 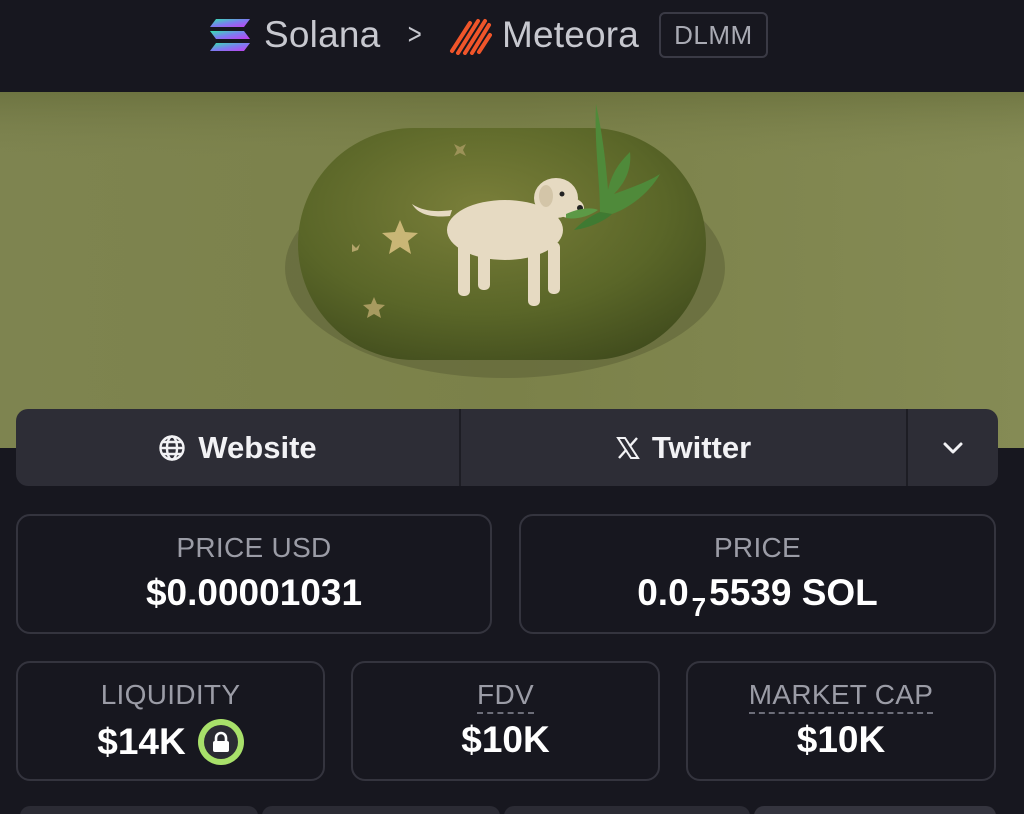 I want to click on fdv-card: FDV $10K, so click(x=505, y=721).